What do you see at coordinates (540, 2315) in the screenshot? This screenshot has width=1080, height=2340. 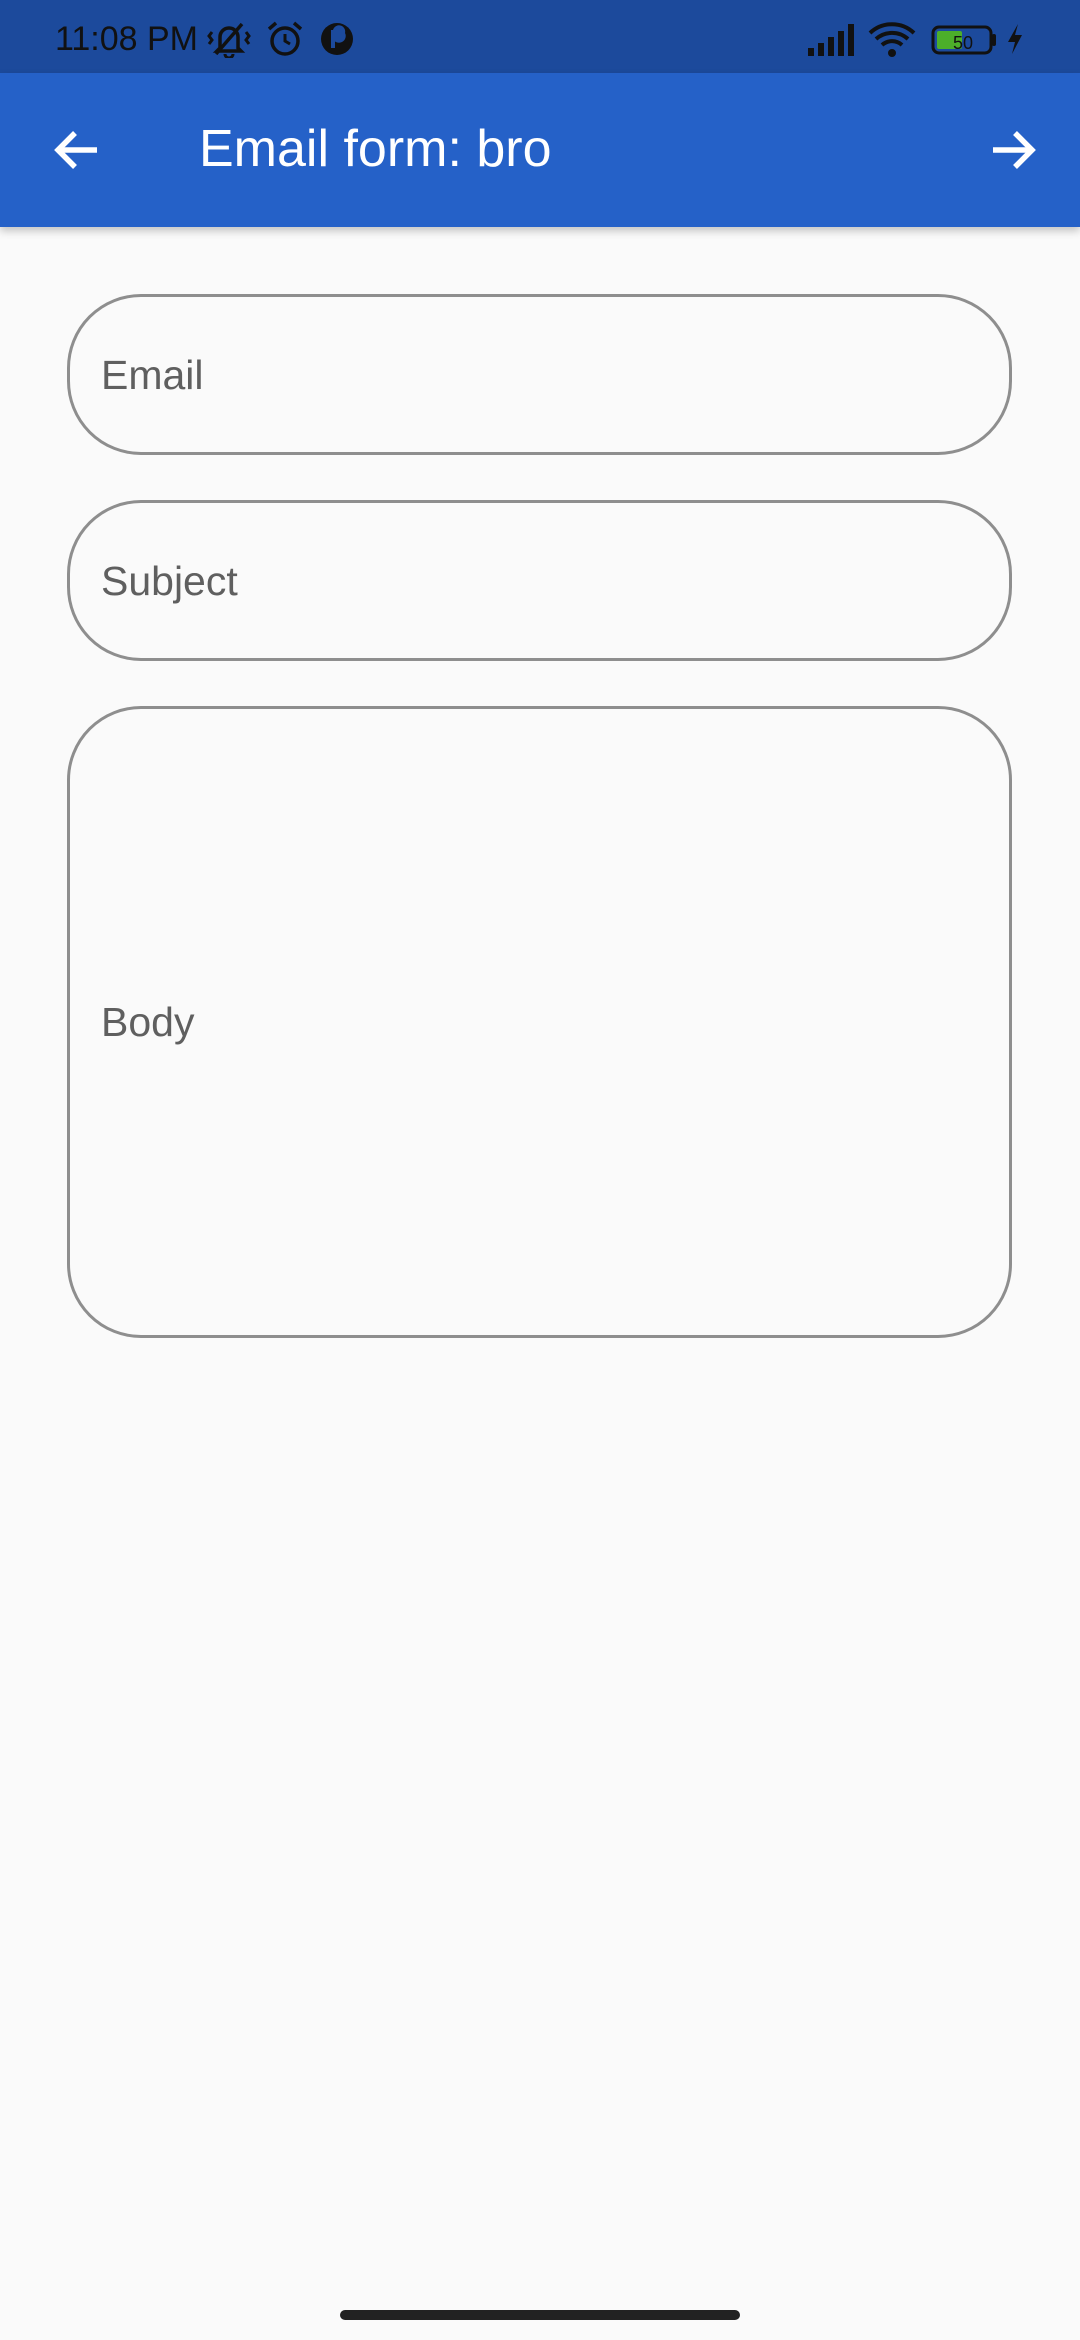 I see `home-indicator` at bounding box center [540, 2315].